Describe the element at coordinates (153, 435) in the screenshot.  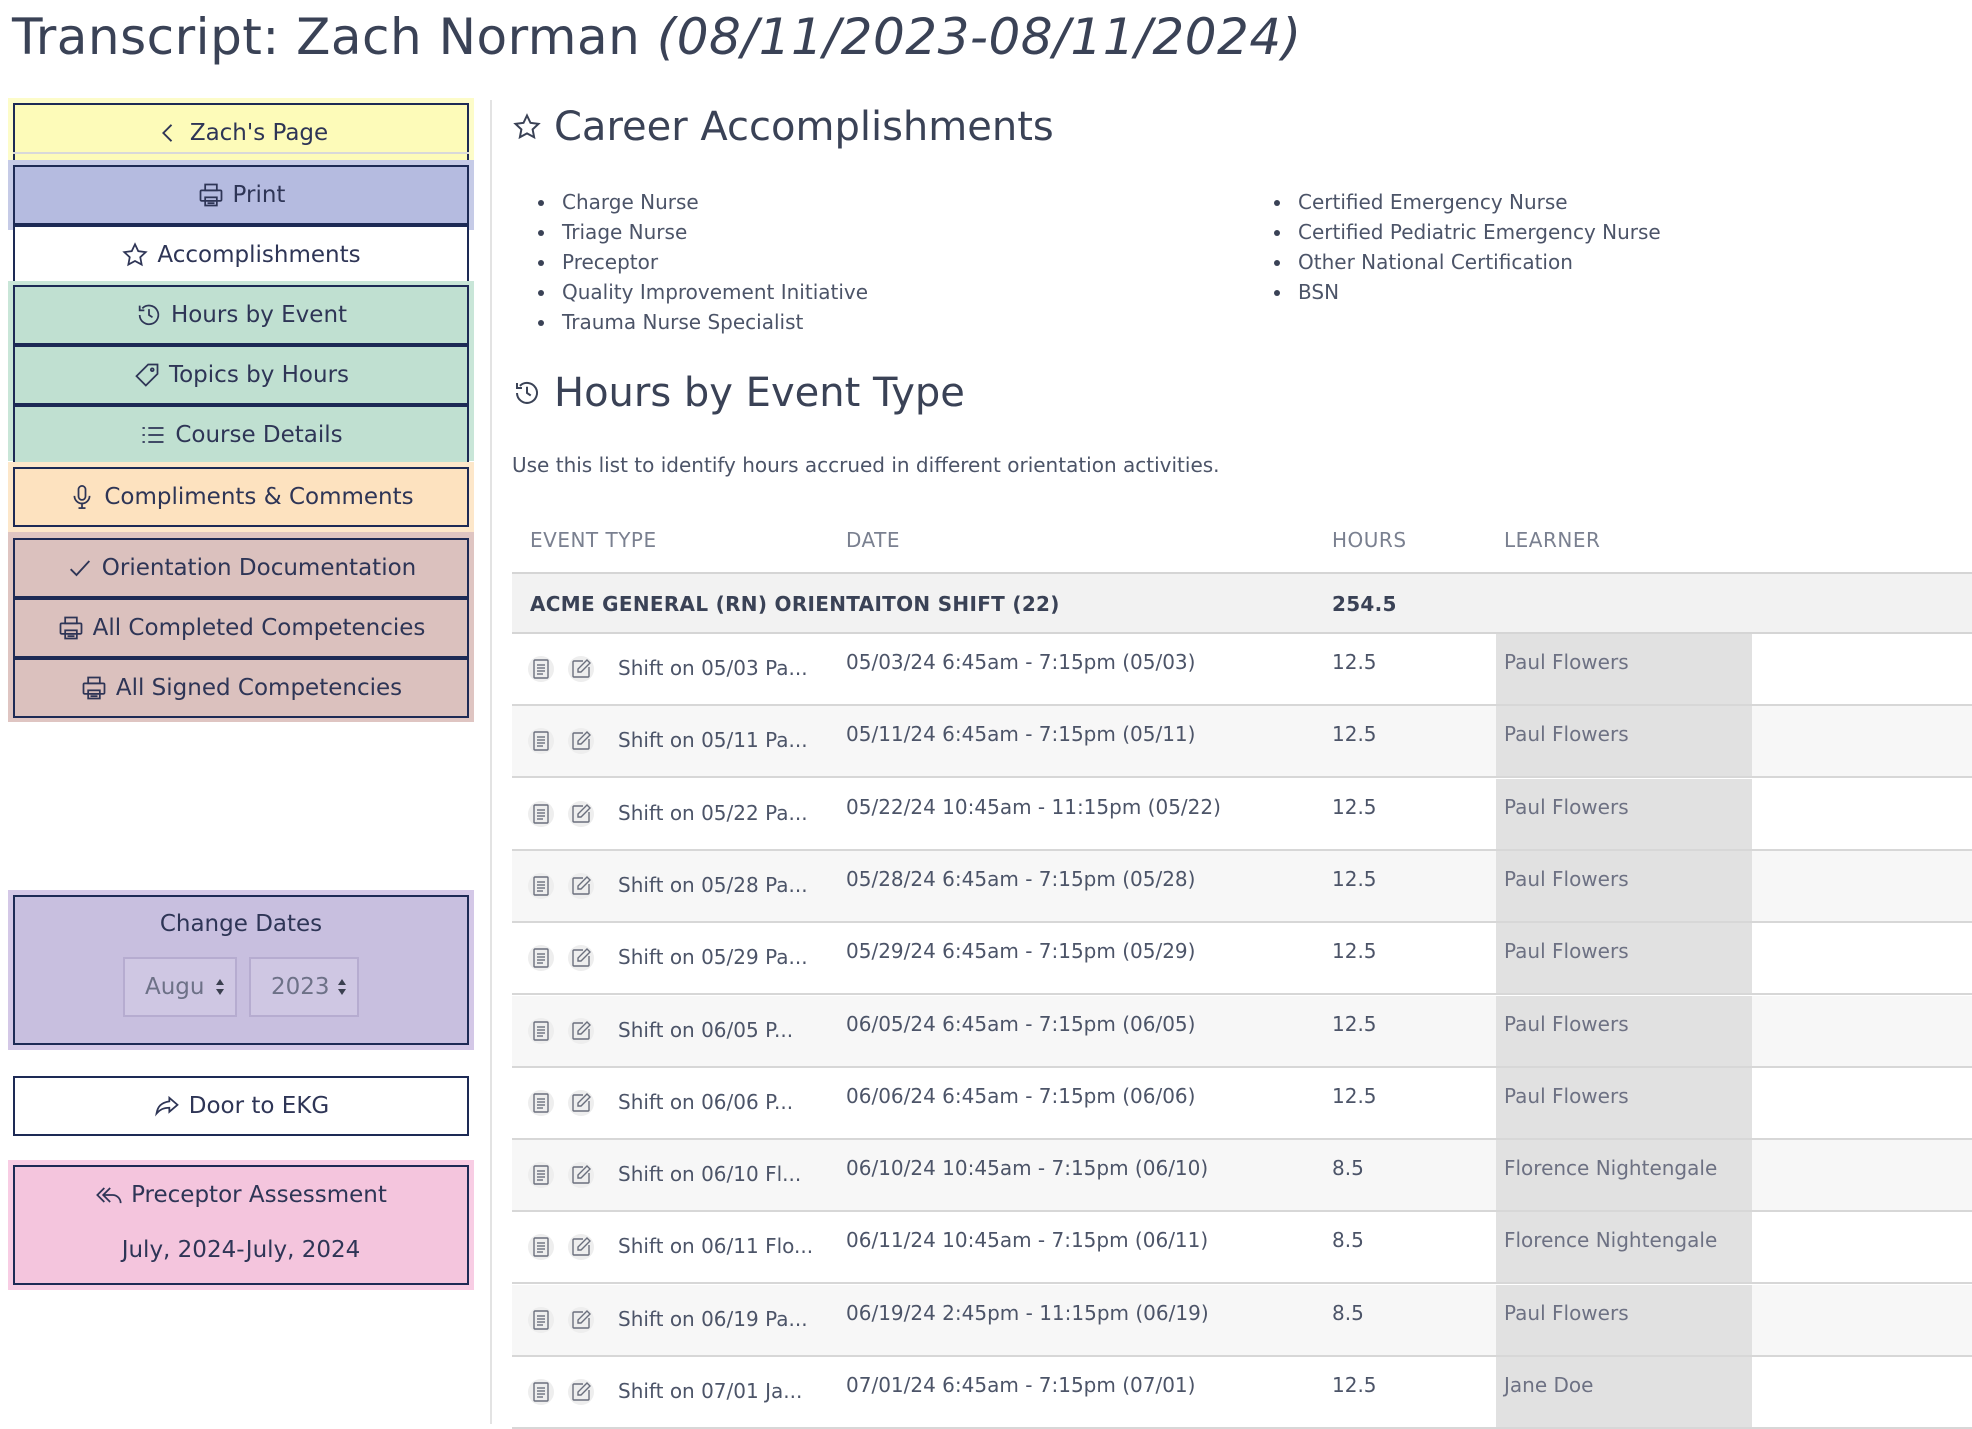
I see `list-icon` at that location.